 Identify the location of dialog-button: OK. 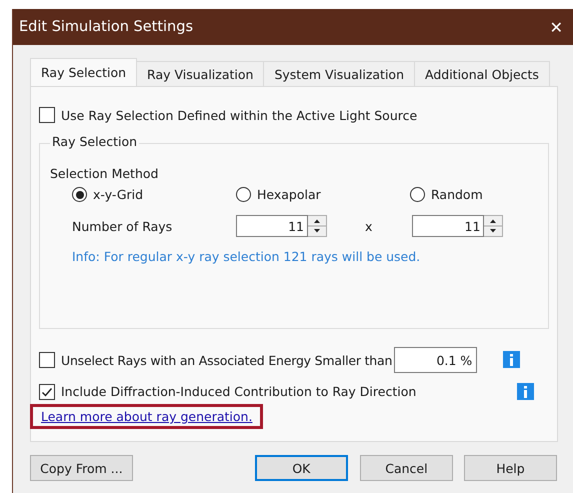
(301, 468).